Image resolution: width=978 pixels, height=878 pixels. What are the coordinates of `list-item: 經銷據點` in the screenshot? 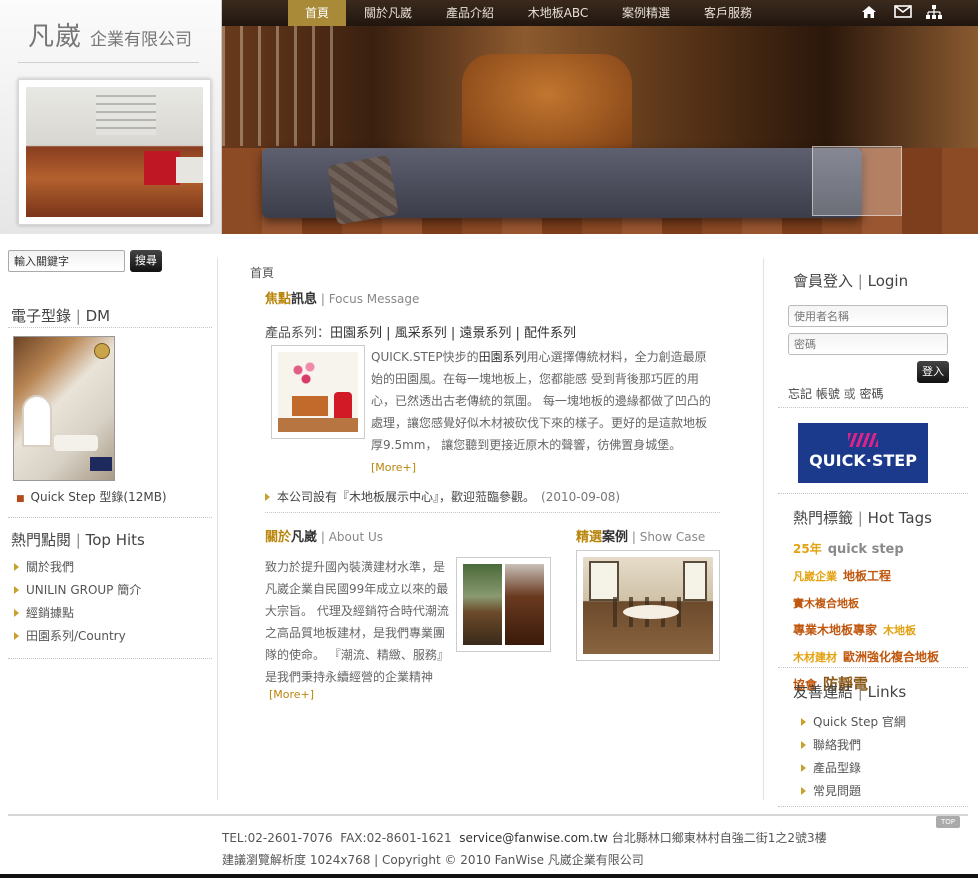 It's located at (77, 615).